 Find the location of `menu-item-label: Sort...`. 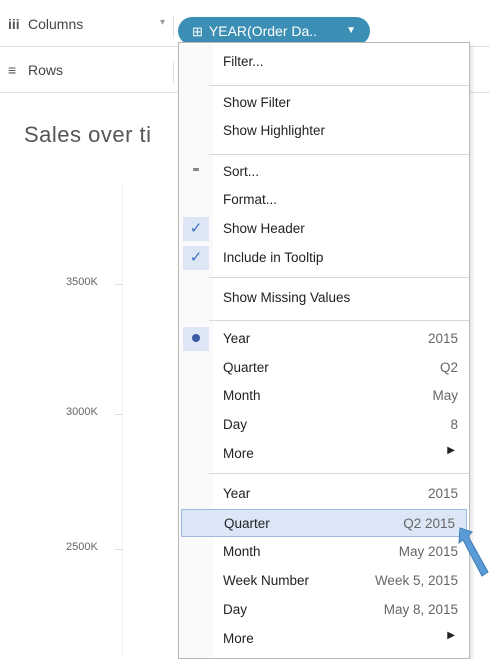

menu-item-label: Sort... is located at coordinates (241, 171).